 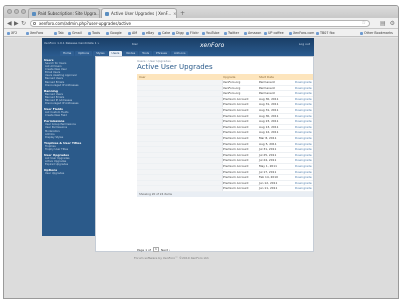 What do you see at coordinates (9, 11) in the screenshot?
I see `close-window-button` at bounding box center [9, 11].